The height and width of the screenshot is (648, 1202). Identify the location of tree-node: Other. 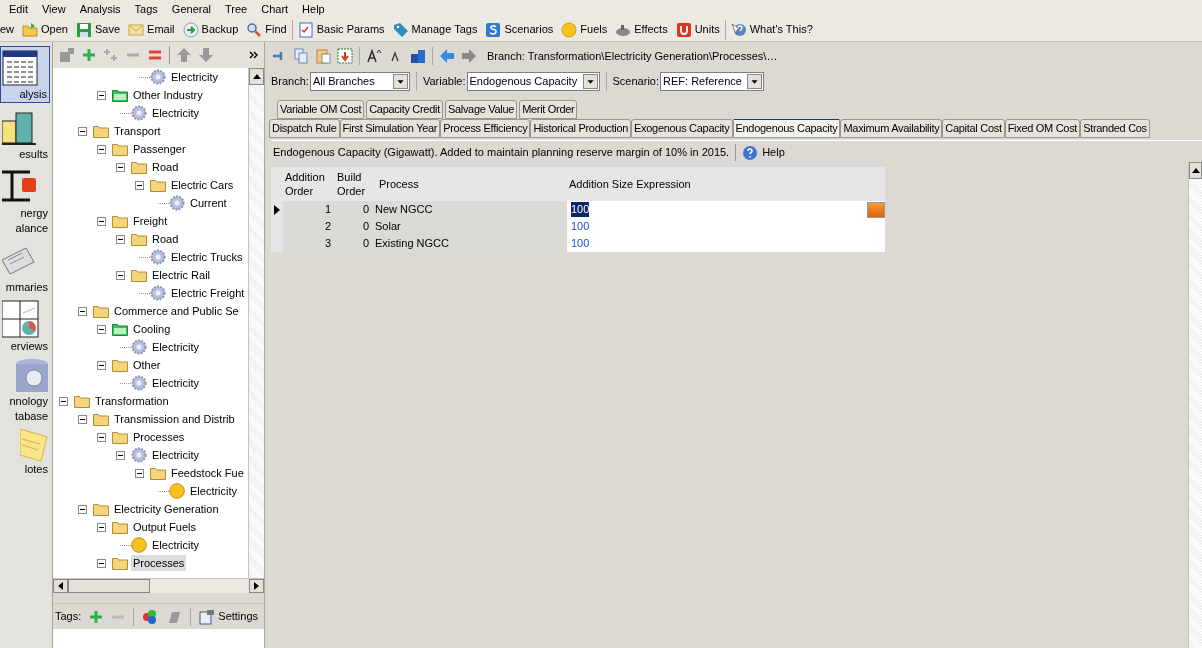
(147, 365).